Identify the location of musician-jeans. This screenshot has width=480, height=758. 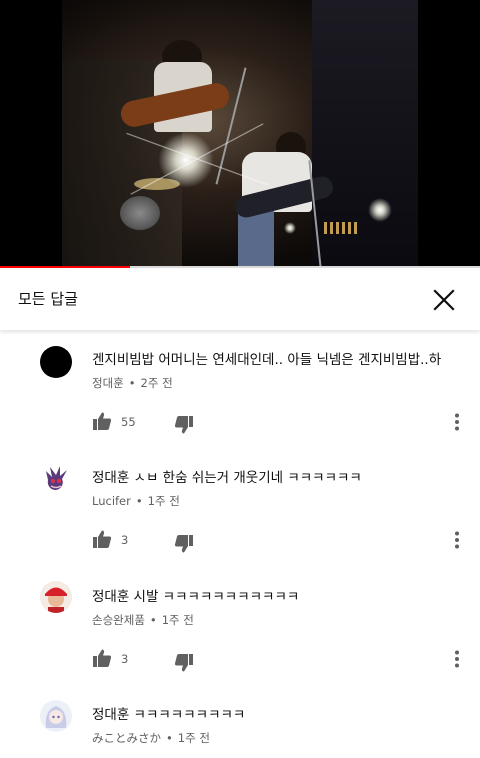
(256, 239).